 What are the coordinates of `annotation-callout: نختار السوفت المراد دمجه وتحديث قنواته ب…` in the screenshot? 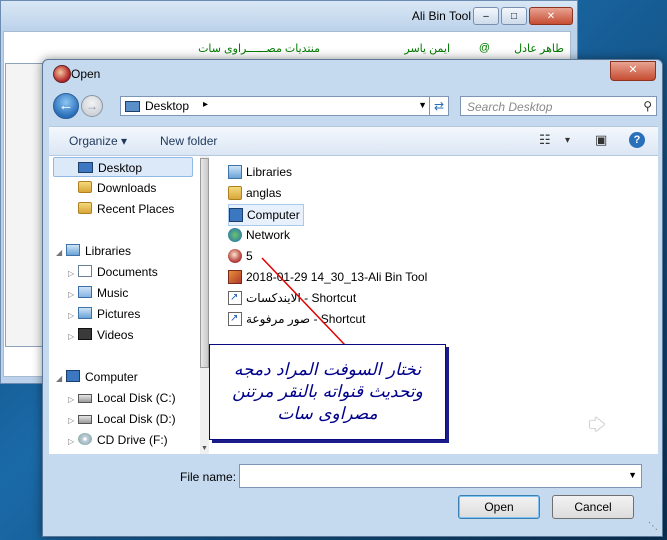 It's located at (327, 392).